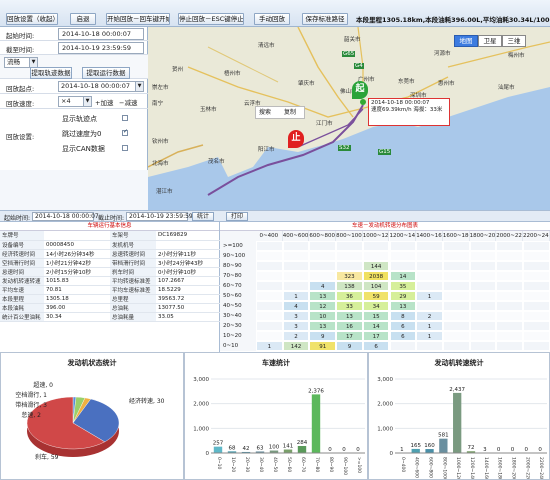 The width and height of the screenshot is (550, 480). What do you see at coordinates (128, 102) in the screenshot?
I see `speed-down-button: −减速` at bounding box center [128, 102].